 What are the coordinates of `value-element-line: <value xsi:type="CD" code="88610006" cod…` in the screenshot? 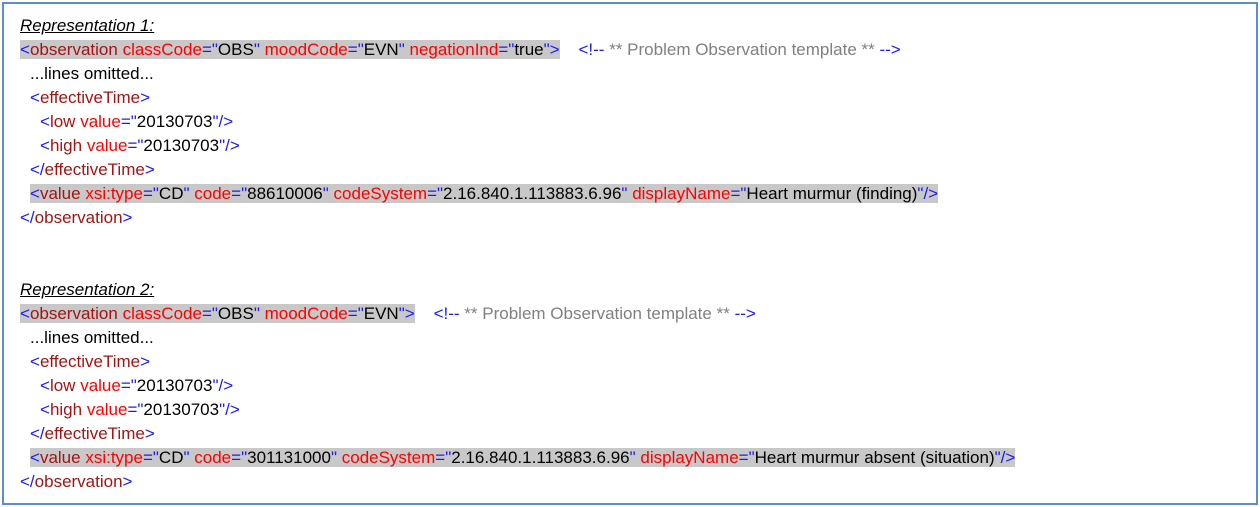 It's located at (517, 194).